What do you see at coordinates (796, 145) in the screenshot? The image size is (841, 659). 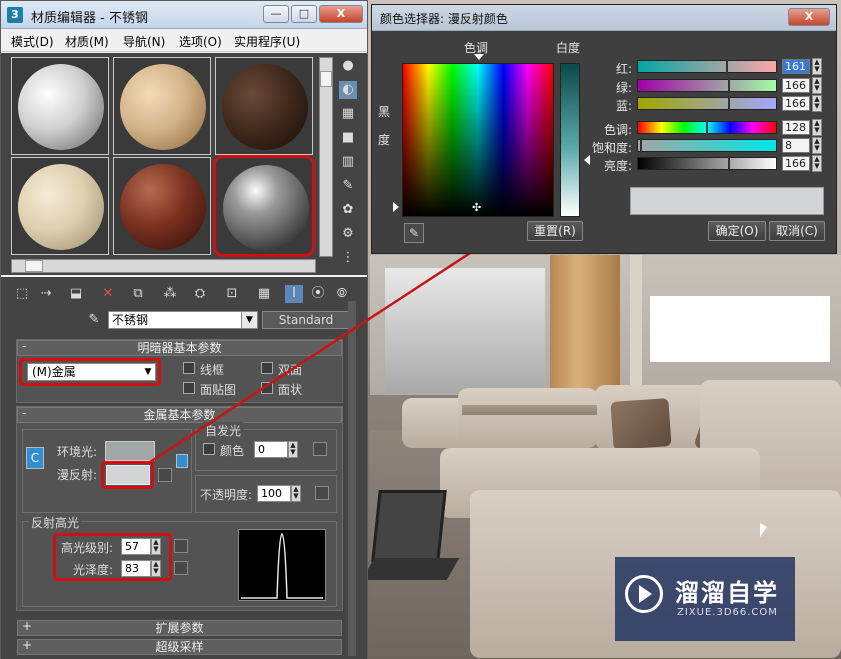 I see `saturation-value-field: 8` at bounding box center [796, 145].